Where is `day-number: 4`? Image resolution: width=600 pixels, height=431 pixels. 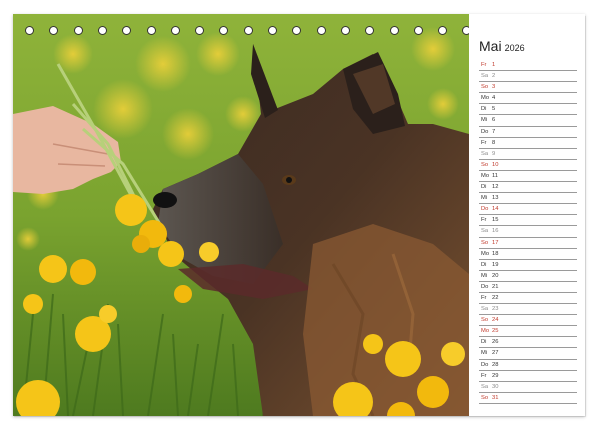
day-number: 4 is located at coordinates (494, 98).